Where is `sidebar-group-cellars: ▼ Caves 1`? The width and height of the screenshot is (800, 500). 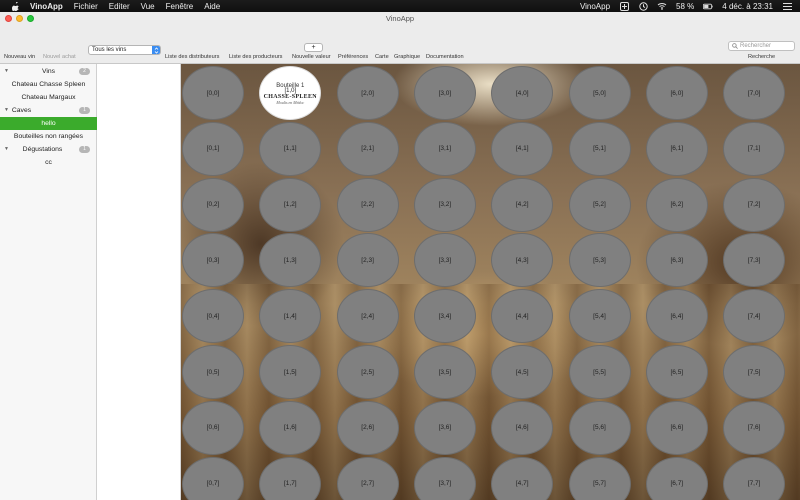
sidebar-group-cellars: ▼ Caves 1 is located at coordinates (48, 110).